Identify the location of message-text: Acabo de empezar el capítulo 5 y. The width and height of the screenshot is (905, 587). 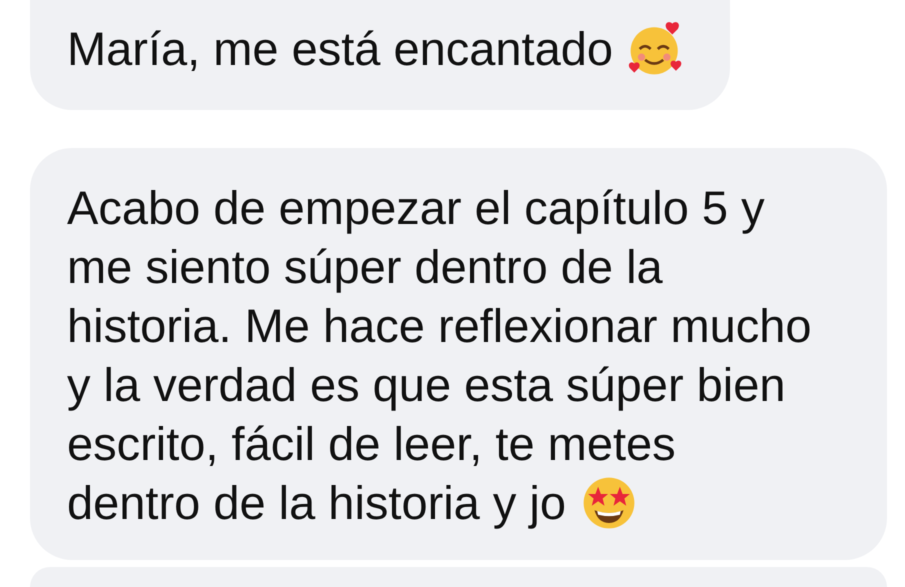
(416, 208).